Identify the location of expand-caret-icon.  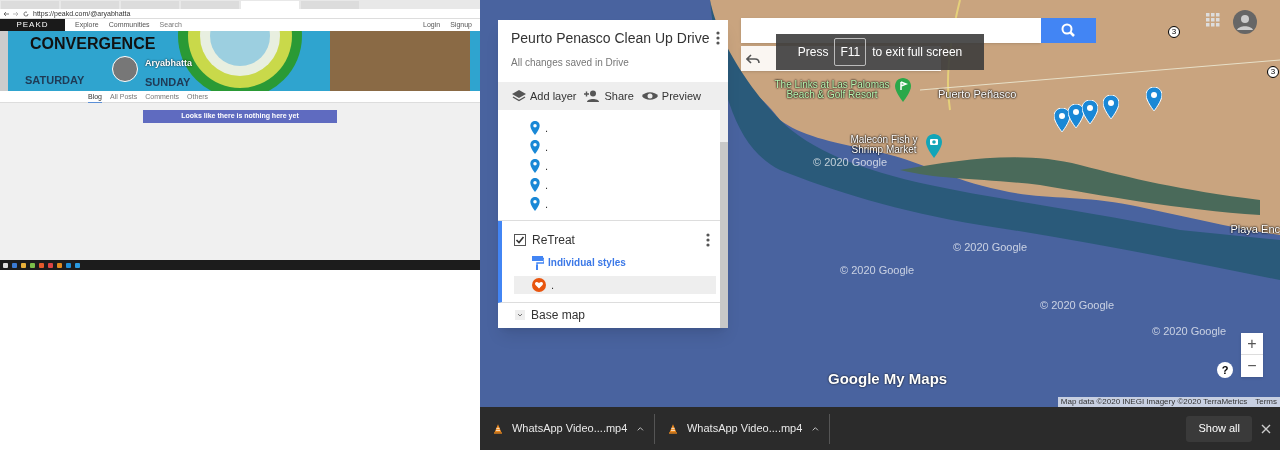
(520, 315).